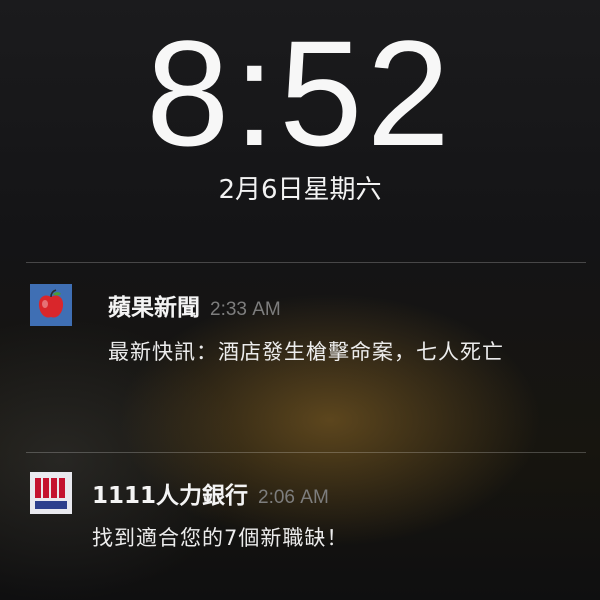 The image size is (600, 600). What do you see at coordinates (51, 305) in the screenshot?
I see `apple-daily-icon` at bounding box center [51, 305].